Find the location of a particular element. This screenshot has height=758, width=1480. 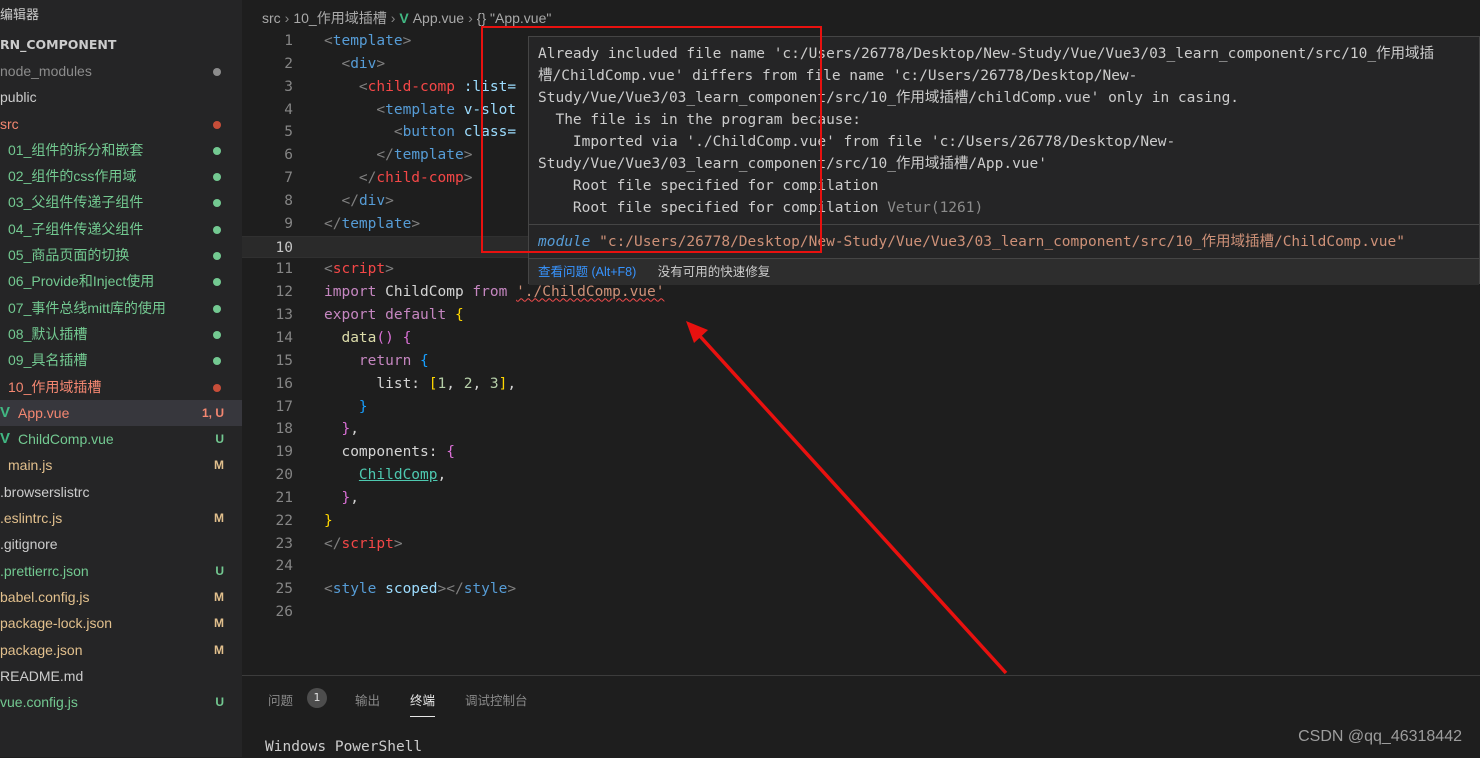

line-content: list: [1, 2, 3], is located at coordinates (420, 384).